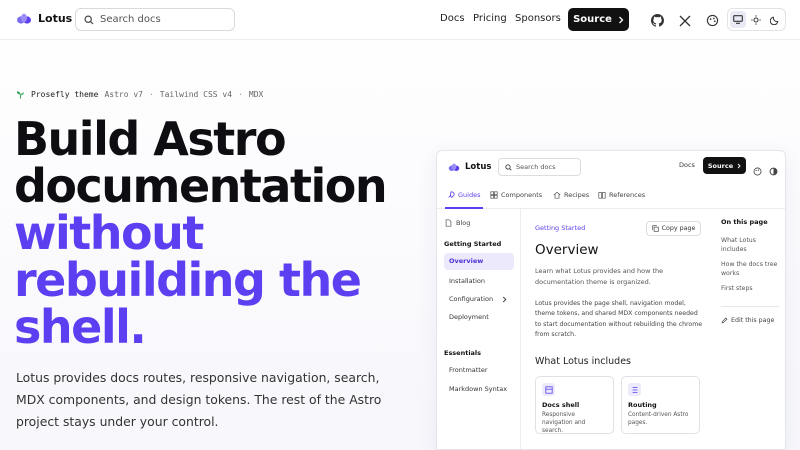 The image size is (800, 450). I want to click on tab-label: Components, so click(522, 195).